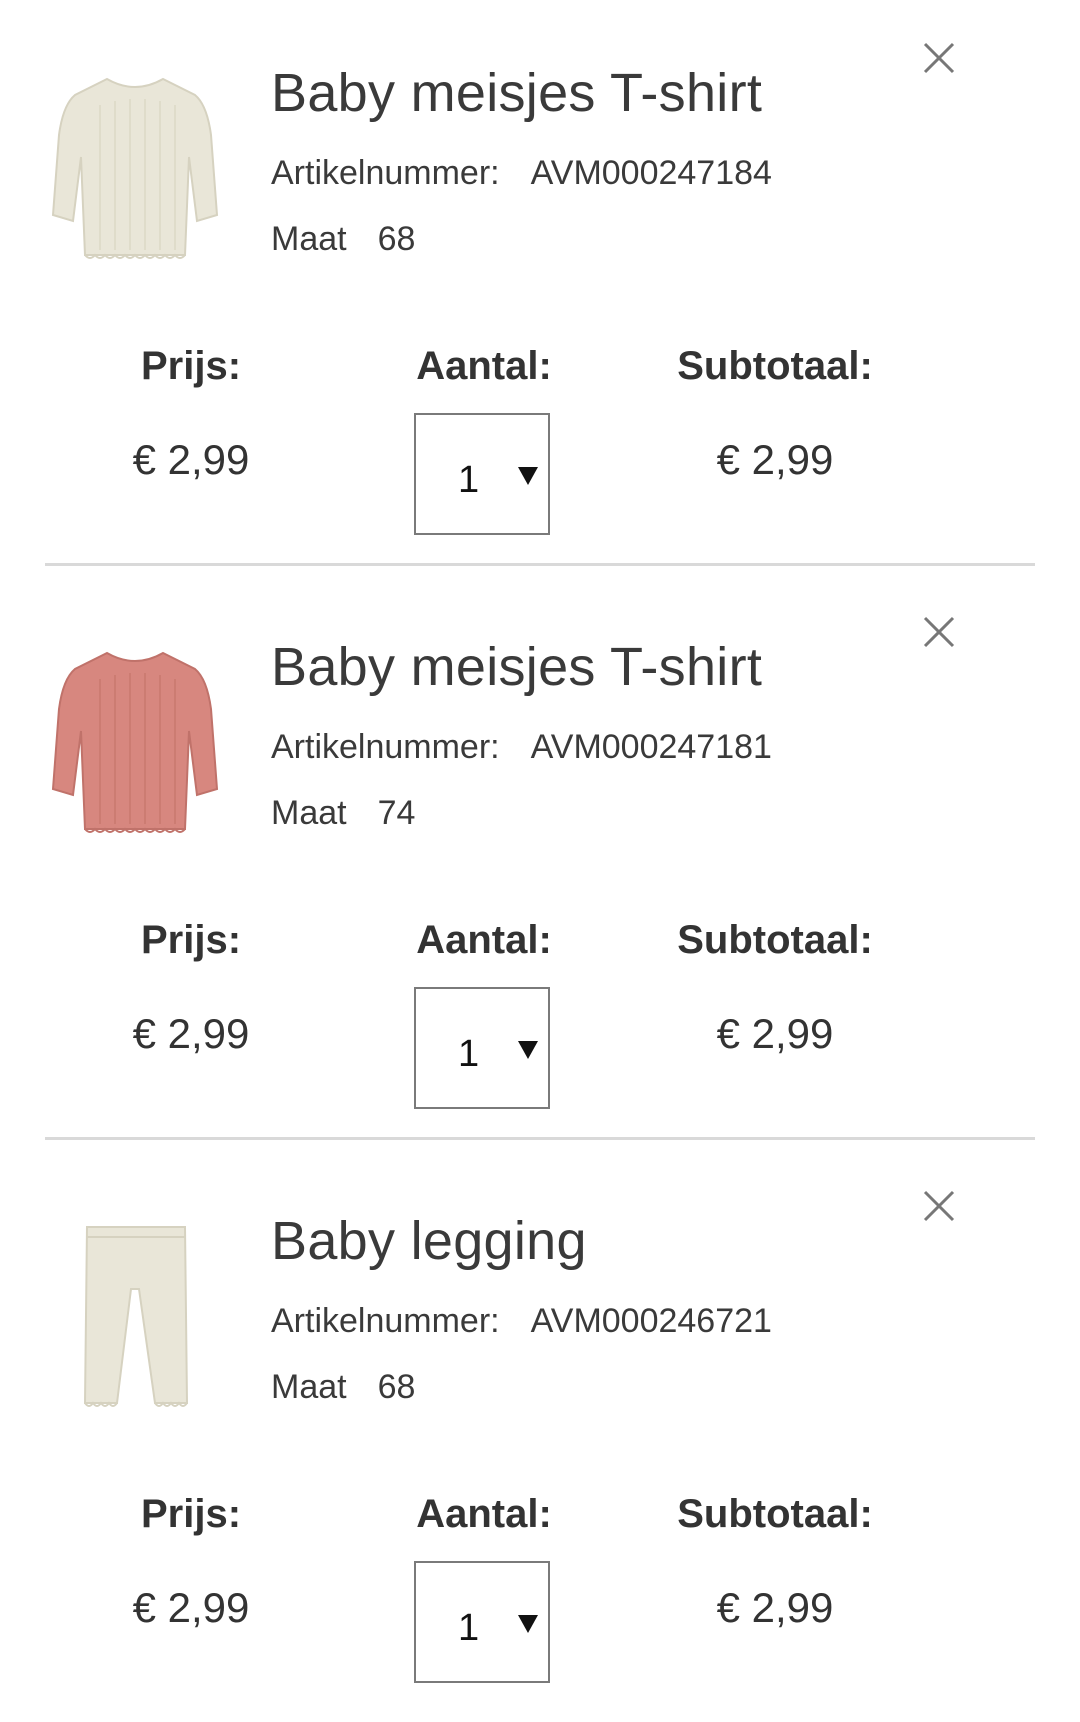 The width and height of the screenshot is (1080, 1722). What do you see at coordinates (521, 747) in the screenshot?
I see `sku-row: Artikelnummer: AVM000247181` at bounding box center [521, 747].